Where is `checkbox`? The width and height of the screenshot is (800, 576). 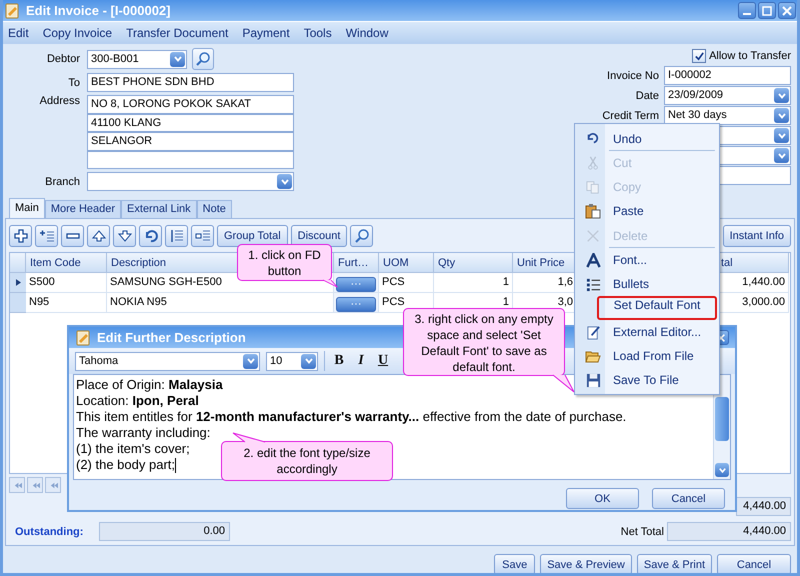
checkbox is located at coordinates (699, 56).